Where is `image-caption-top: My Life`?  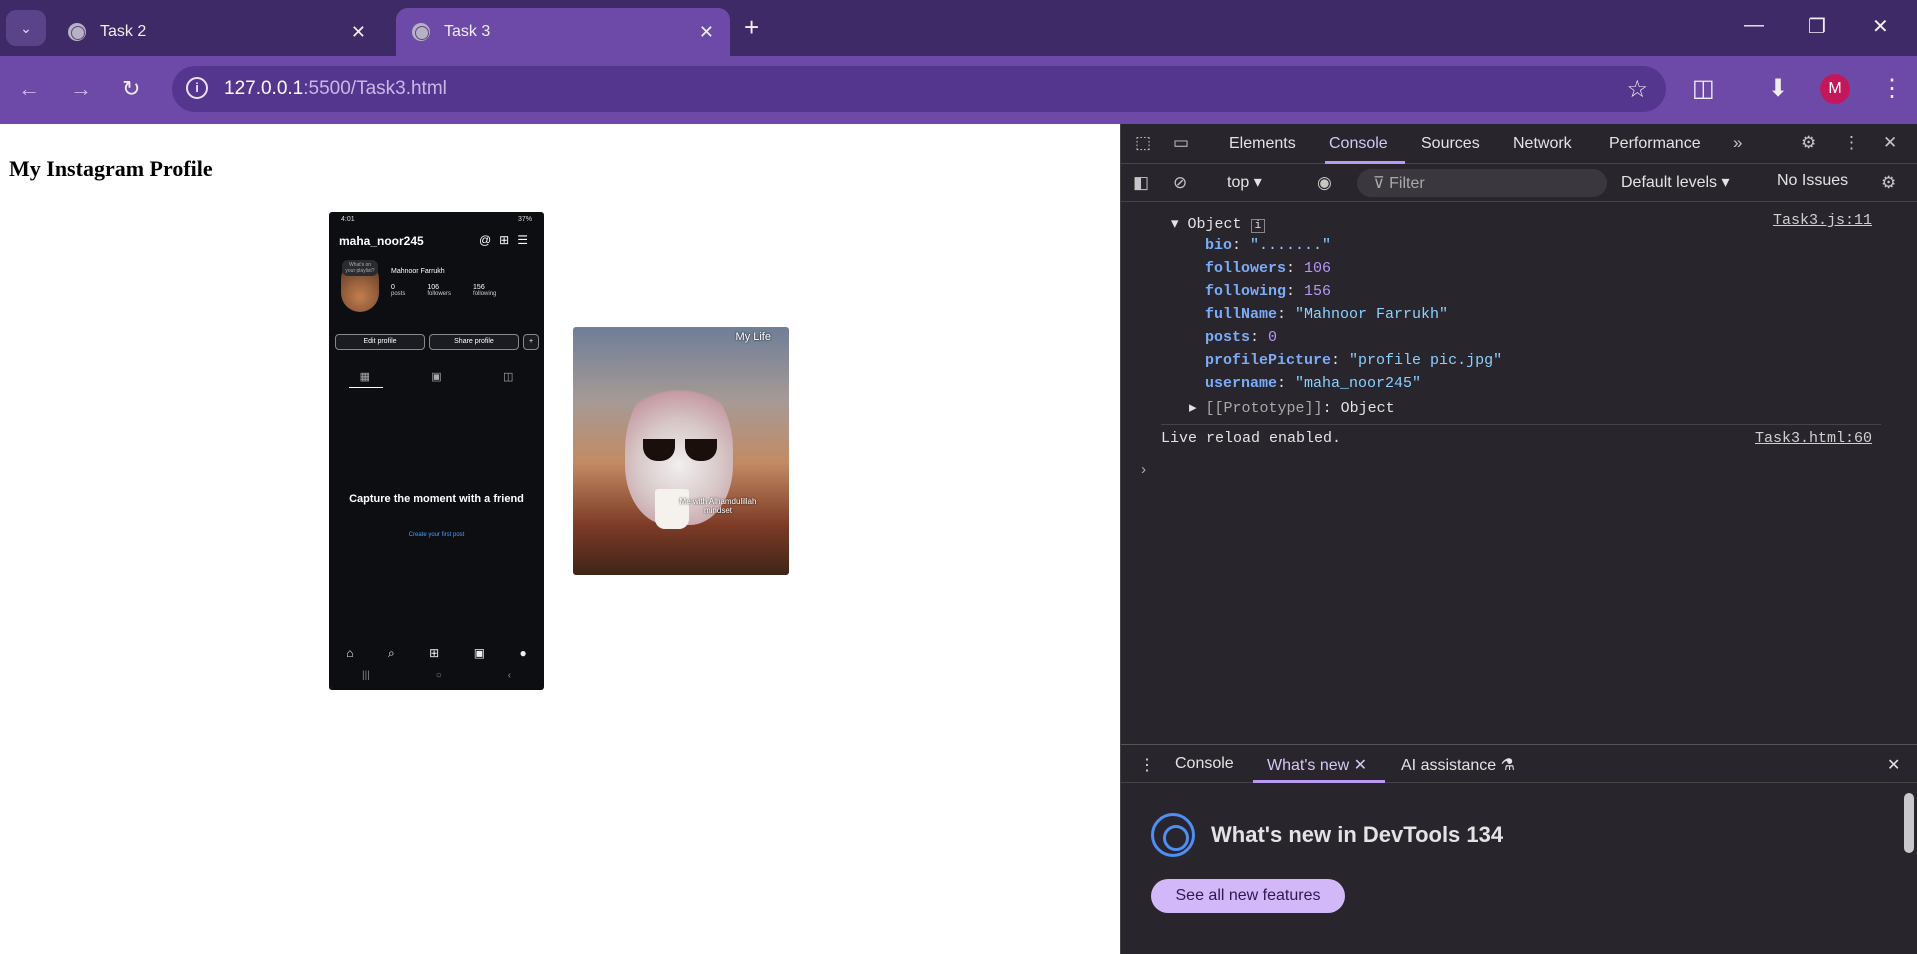
image-caption-top: My Life is located at coordinates (753, 337).